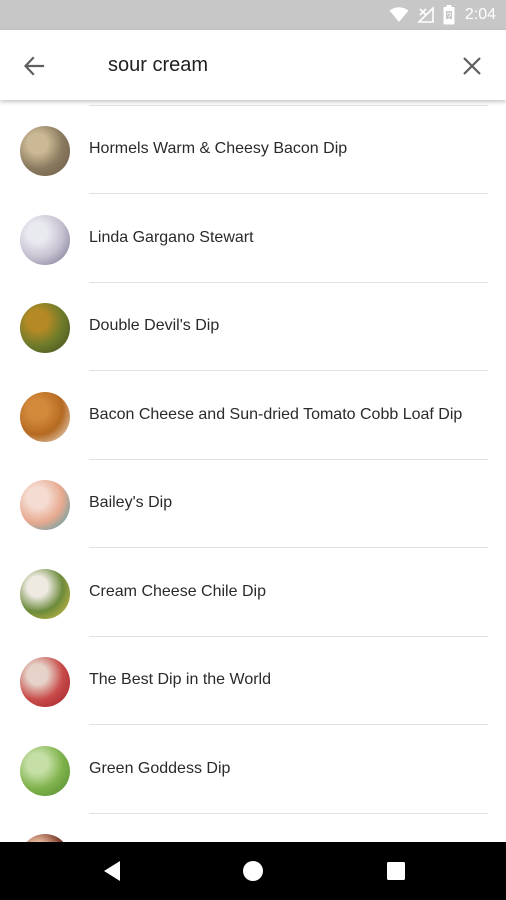 The image size is (506, 900). I want to click on navigation-bar, so click(253, 871).